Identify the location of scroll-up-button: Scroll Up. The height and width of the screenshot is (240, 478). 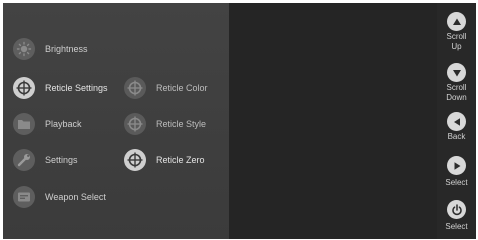
(456, 32).